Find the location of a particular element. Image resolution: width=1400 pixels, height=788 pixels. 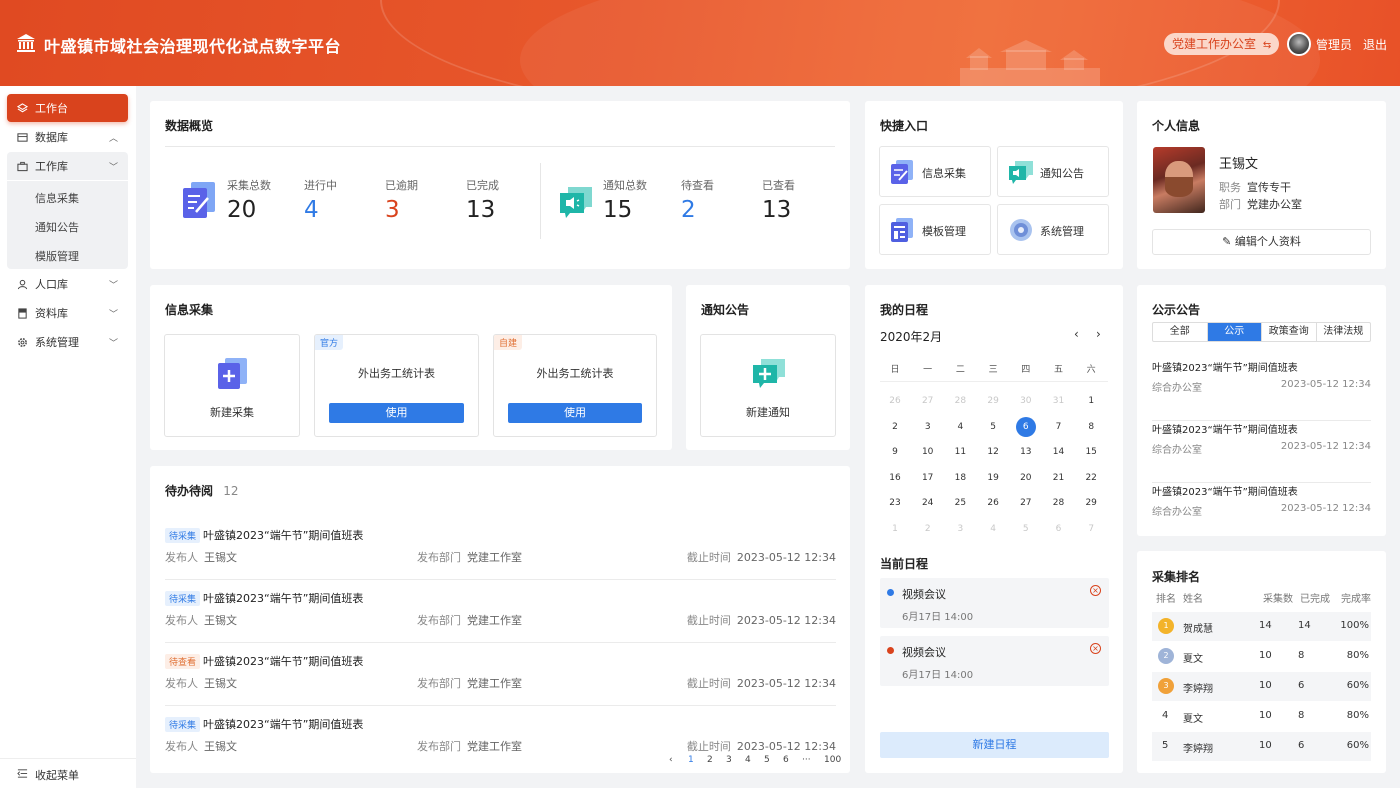

calendar-day: 12 is located at coordinates (993, 452).